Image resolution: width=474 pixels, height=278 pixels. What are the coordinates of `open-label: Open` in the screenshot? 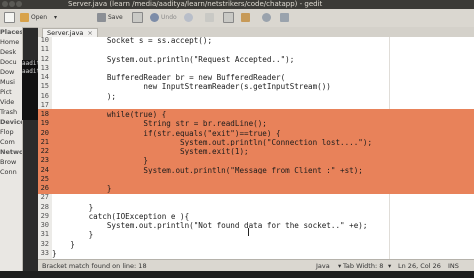 It's located at (39, 17).